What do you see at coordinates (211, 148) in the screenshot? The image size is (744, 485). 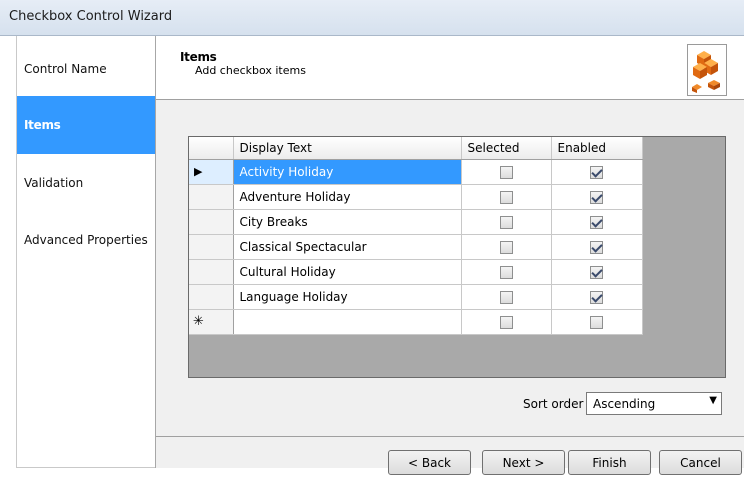 I see `row-header-corner` at bounding box center [211, 148].